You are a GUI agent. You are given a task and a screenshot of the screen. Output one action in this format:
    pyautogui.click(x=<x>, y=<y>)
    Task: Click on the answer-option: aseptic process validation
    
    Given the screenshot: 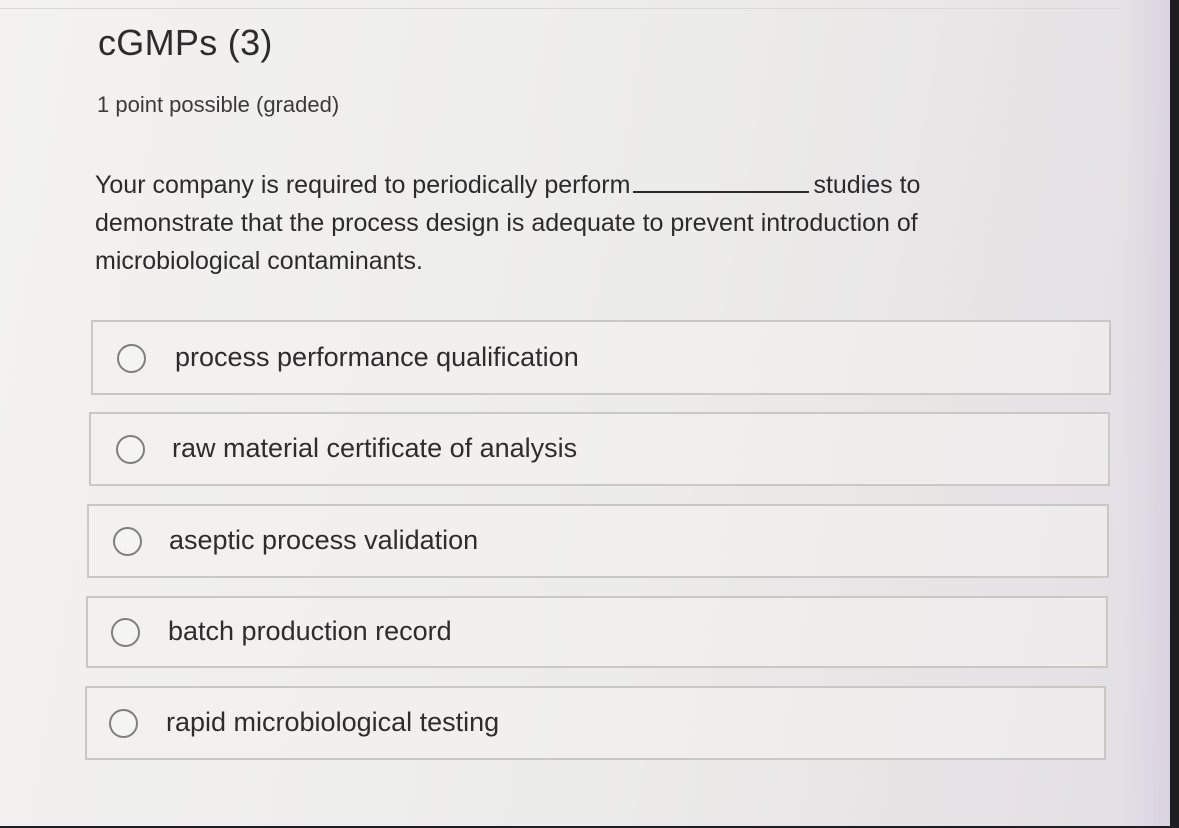 What is the action you would take?
    pyautogui.click(x=598, y=541)
    